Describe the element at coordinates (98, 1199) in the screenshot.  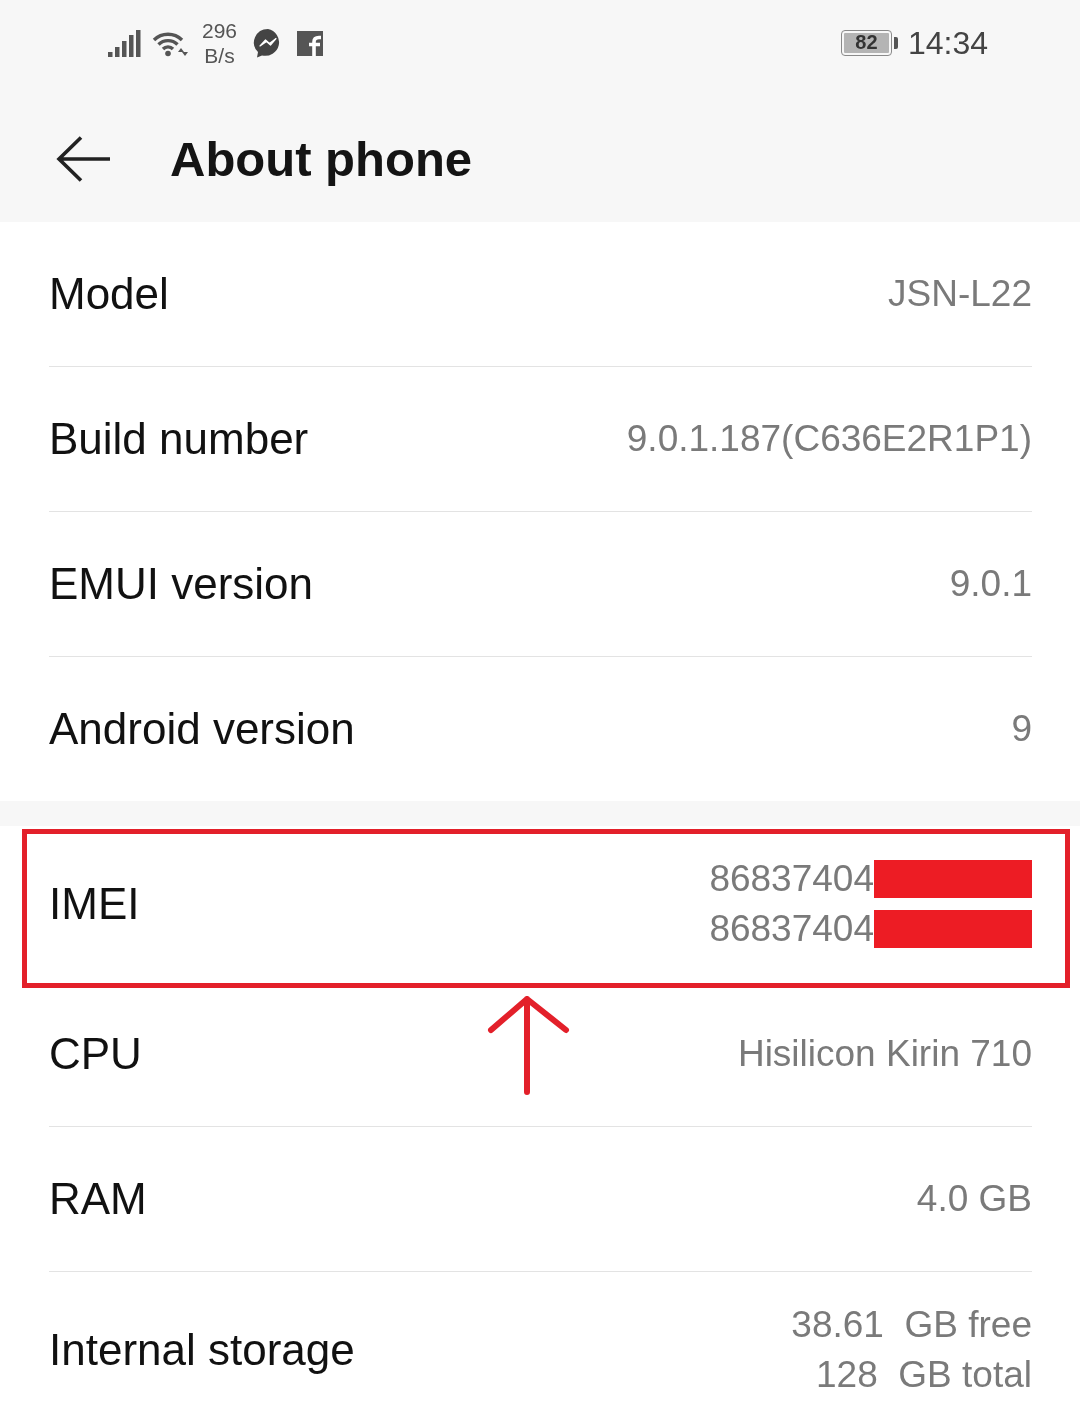
I see `row-label: RAM` at that location.